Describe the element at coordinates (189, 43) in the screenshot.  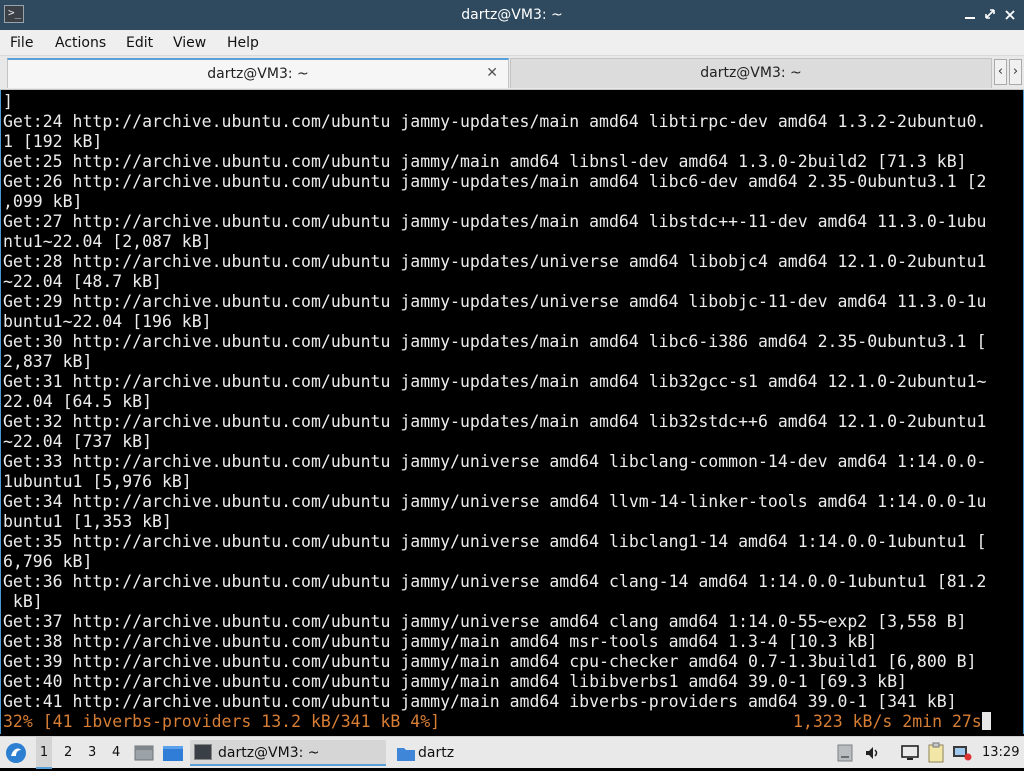
I see `menu-view: View` at that location.